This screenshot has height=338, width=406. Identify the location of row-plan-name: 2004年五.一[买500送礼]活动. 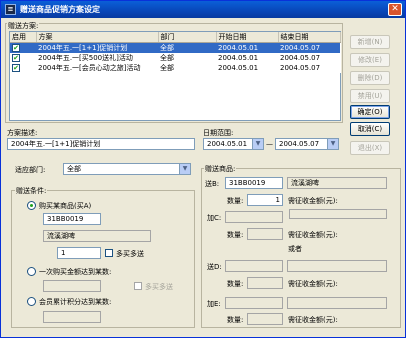
(85, 58).